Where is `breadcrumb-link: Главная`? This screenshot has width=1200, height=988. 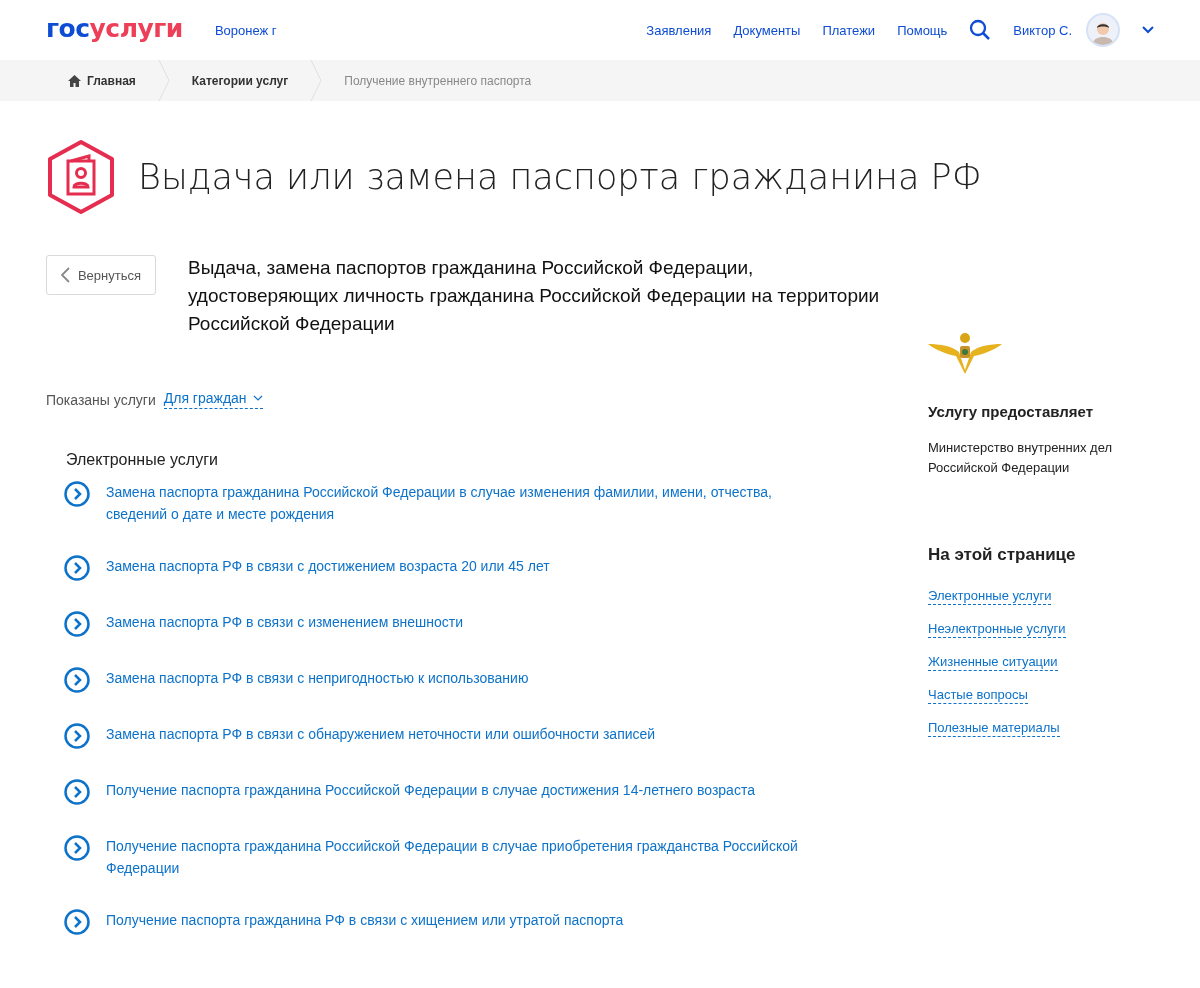
breadcrumb-link: Главная is located at coordinates (102, 80).